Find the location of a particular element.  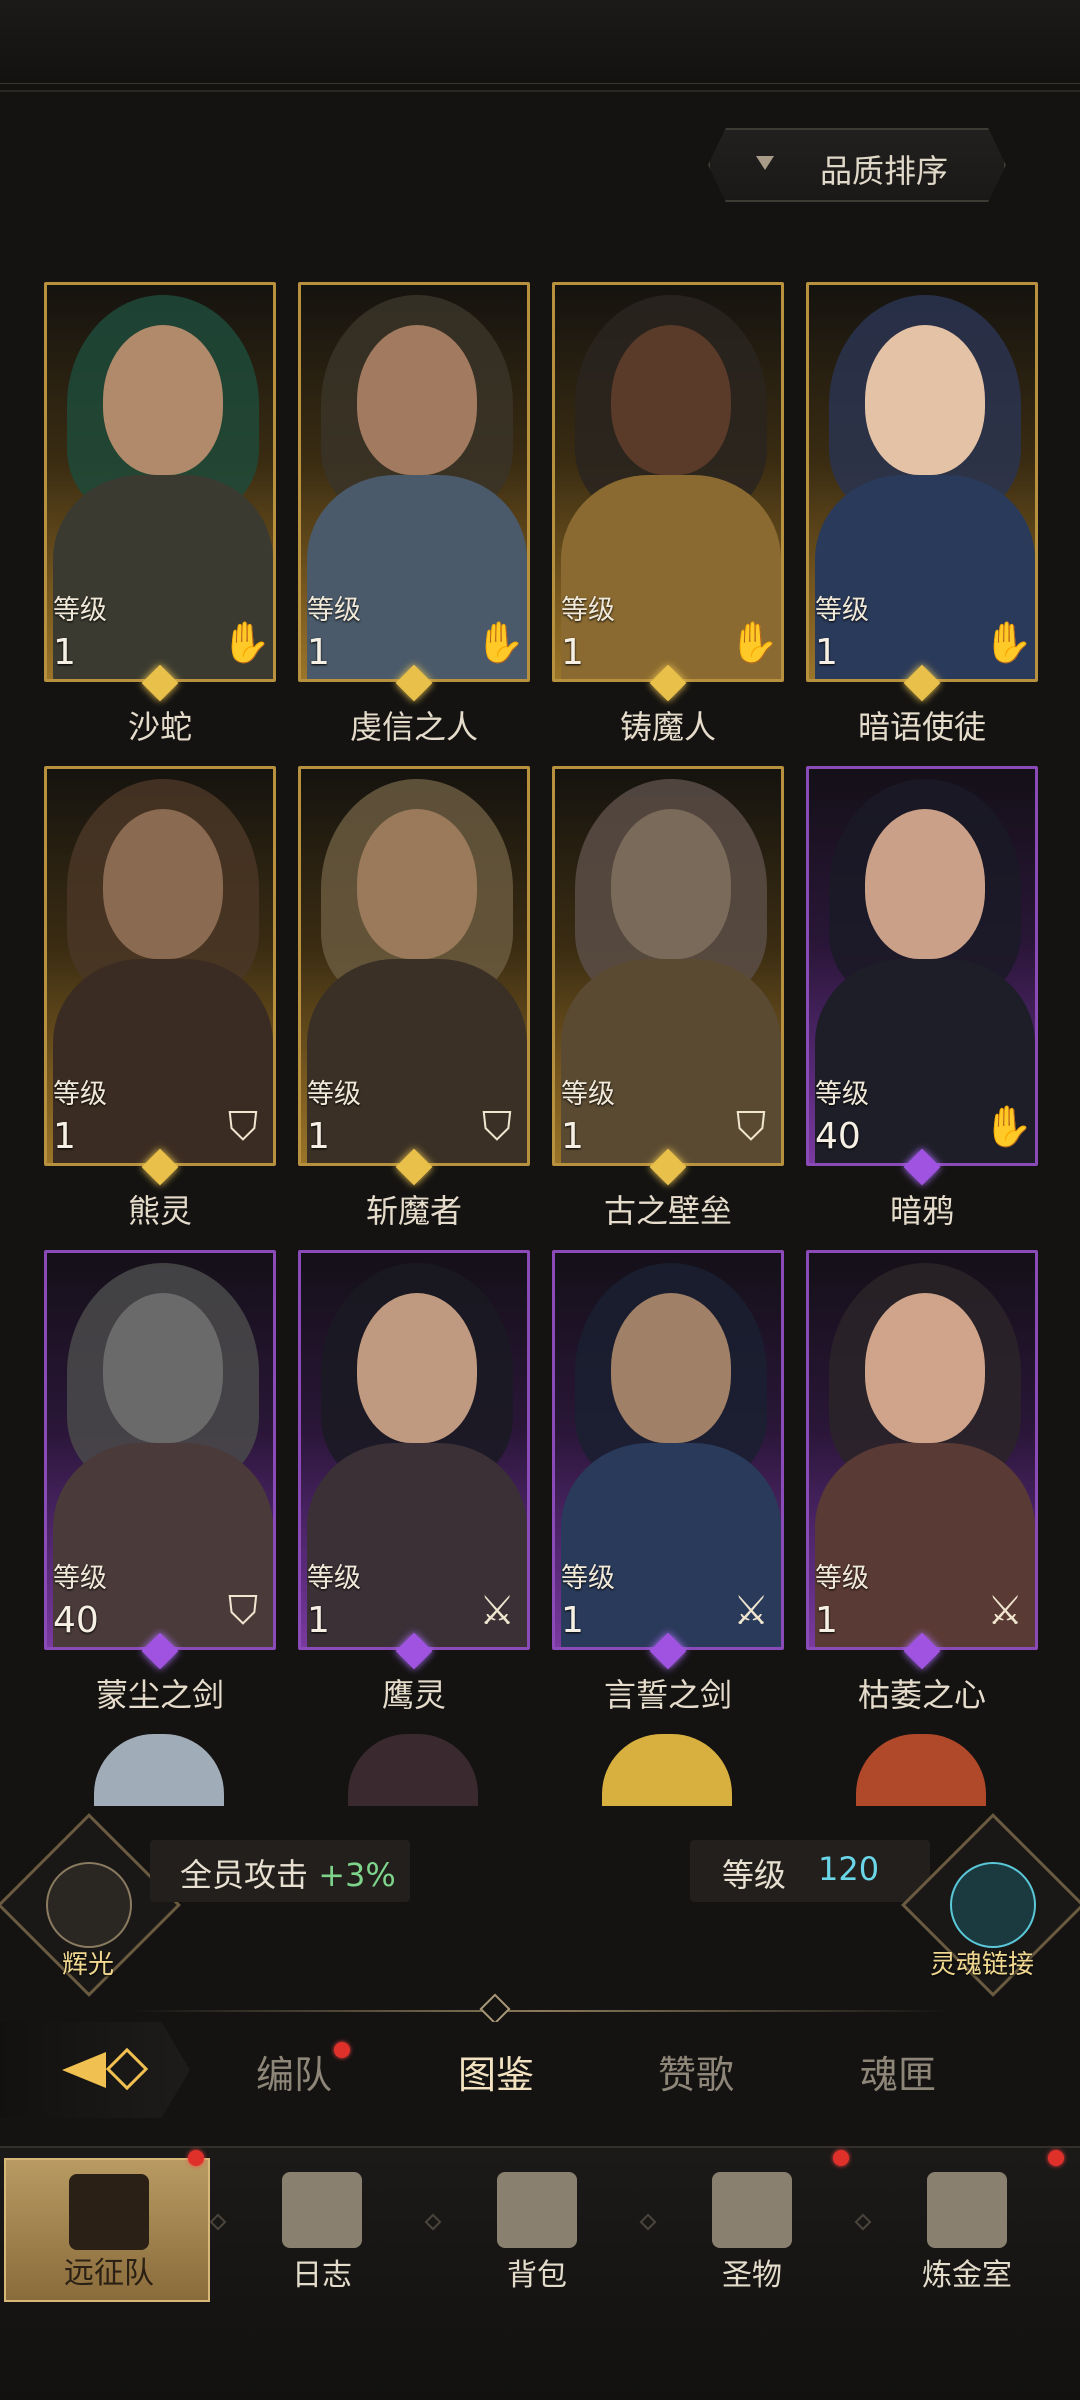

tab-codex: 图鉴 is located at coordinates (496, 2071).